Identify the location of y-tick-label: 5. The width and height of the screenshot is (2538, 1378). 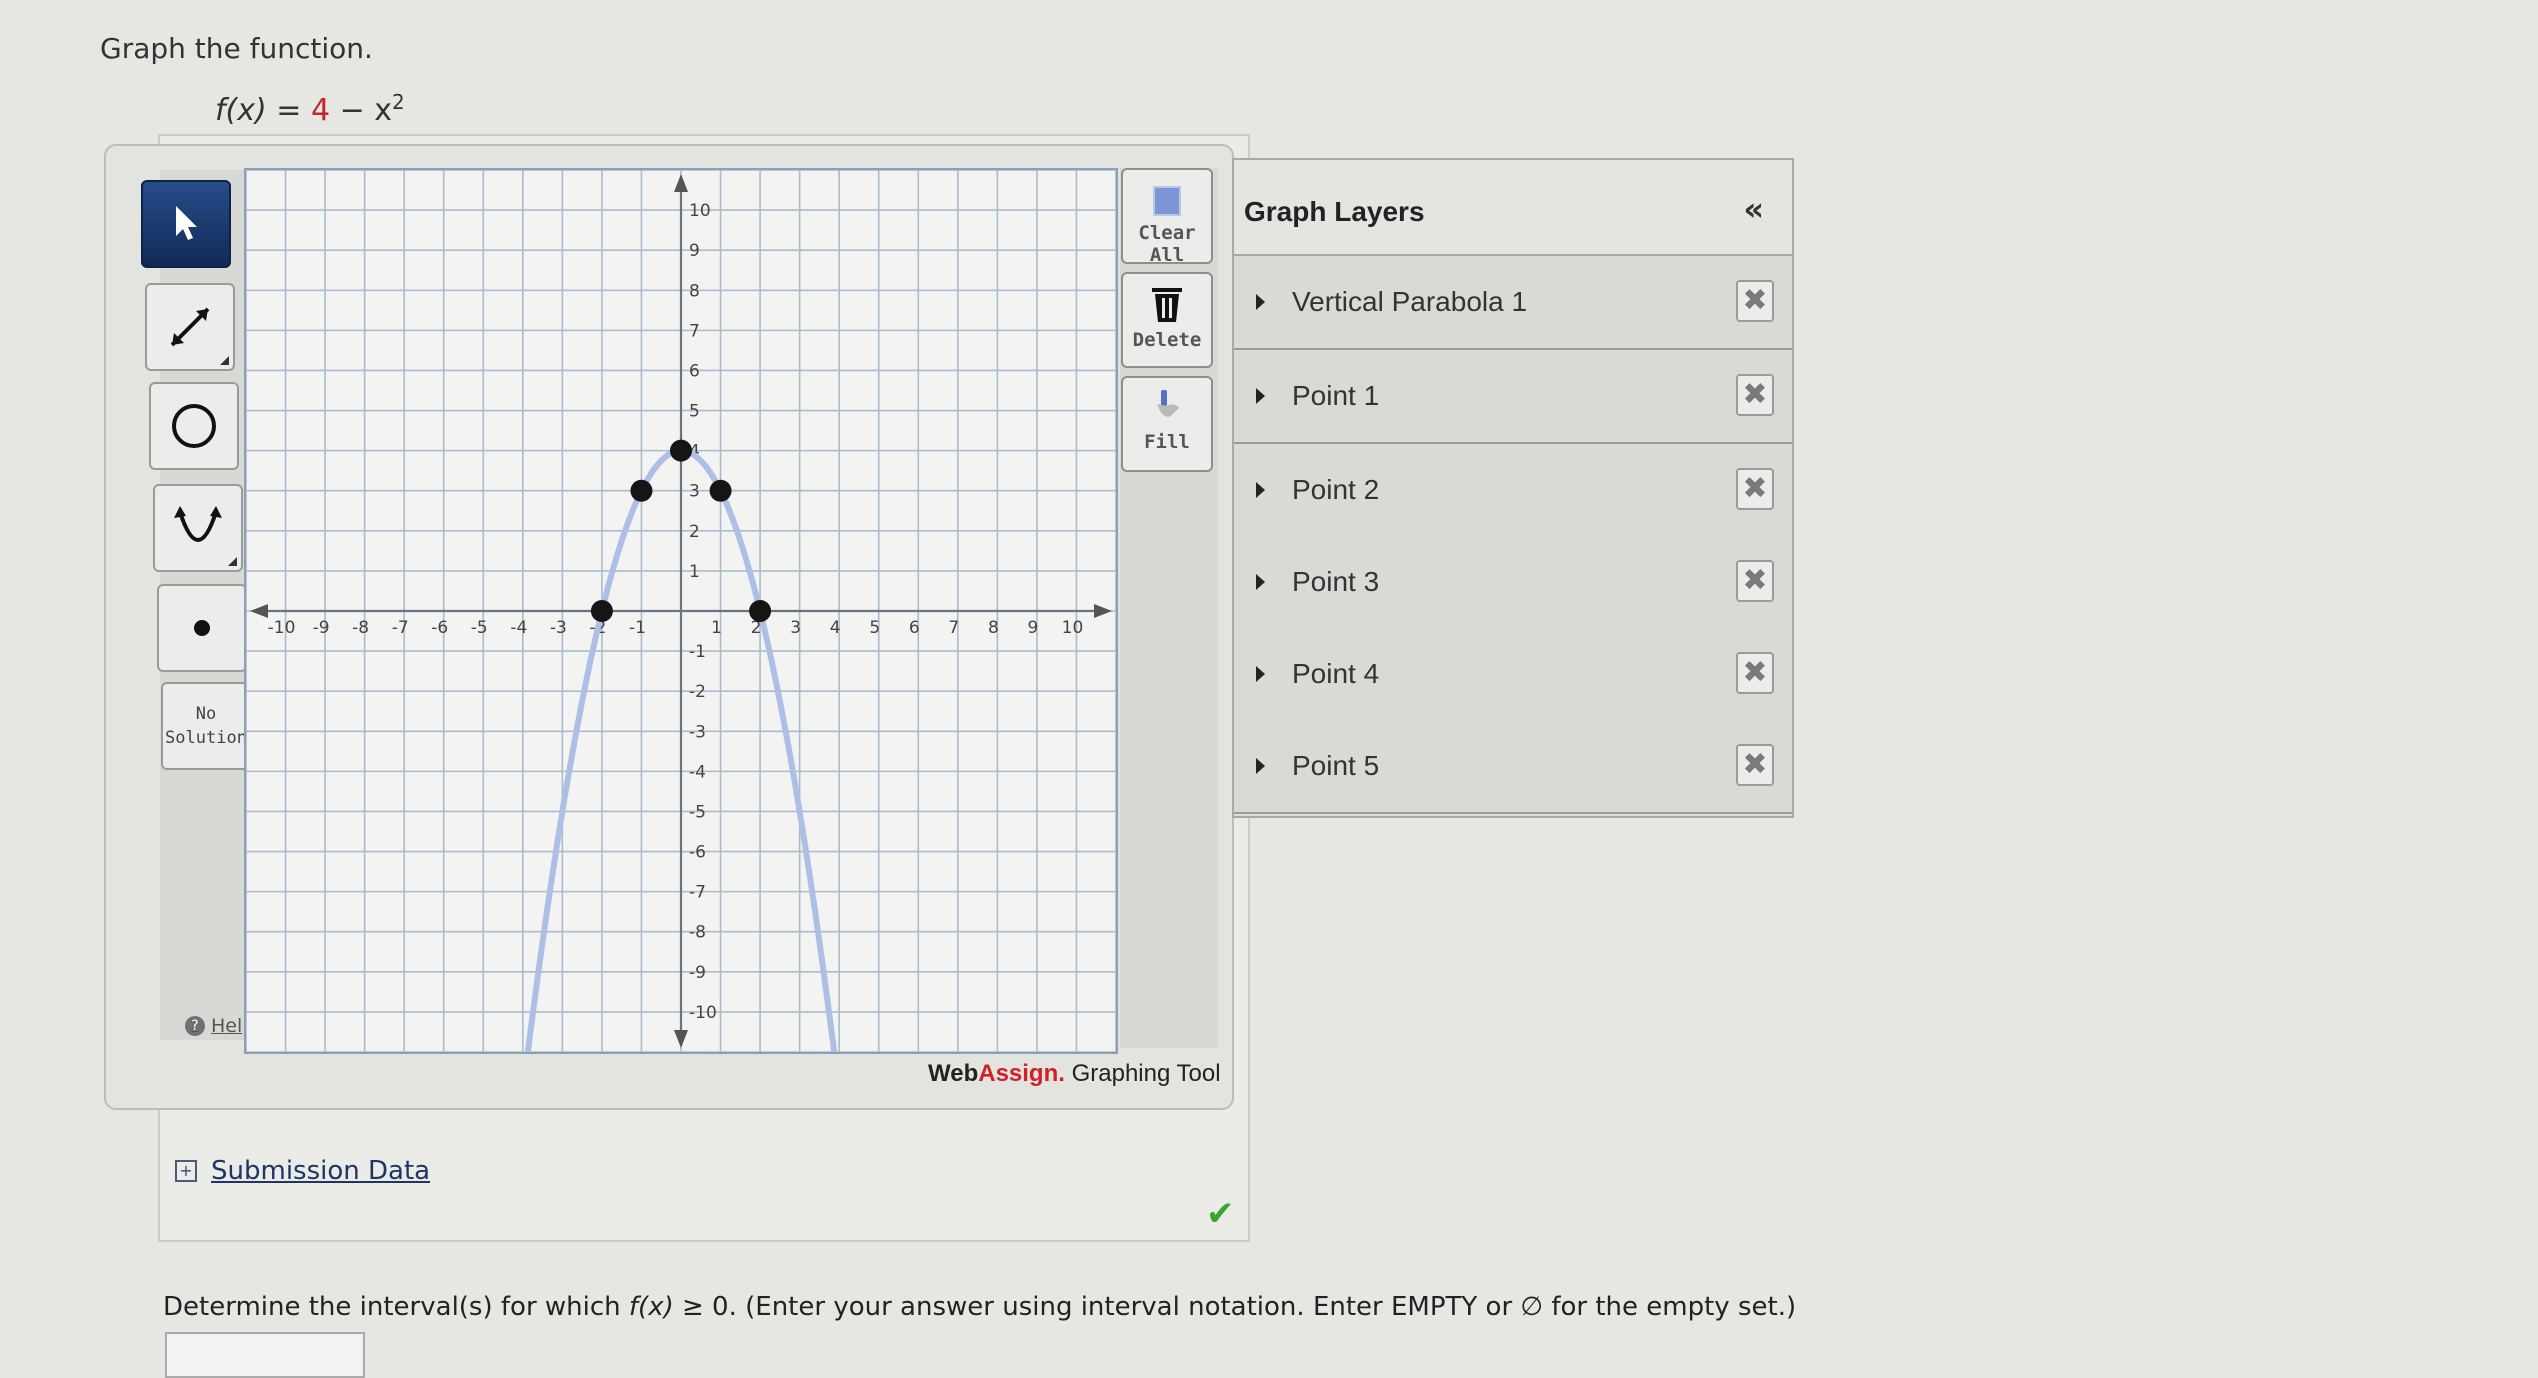
(694, 412).